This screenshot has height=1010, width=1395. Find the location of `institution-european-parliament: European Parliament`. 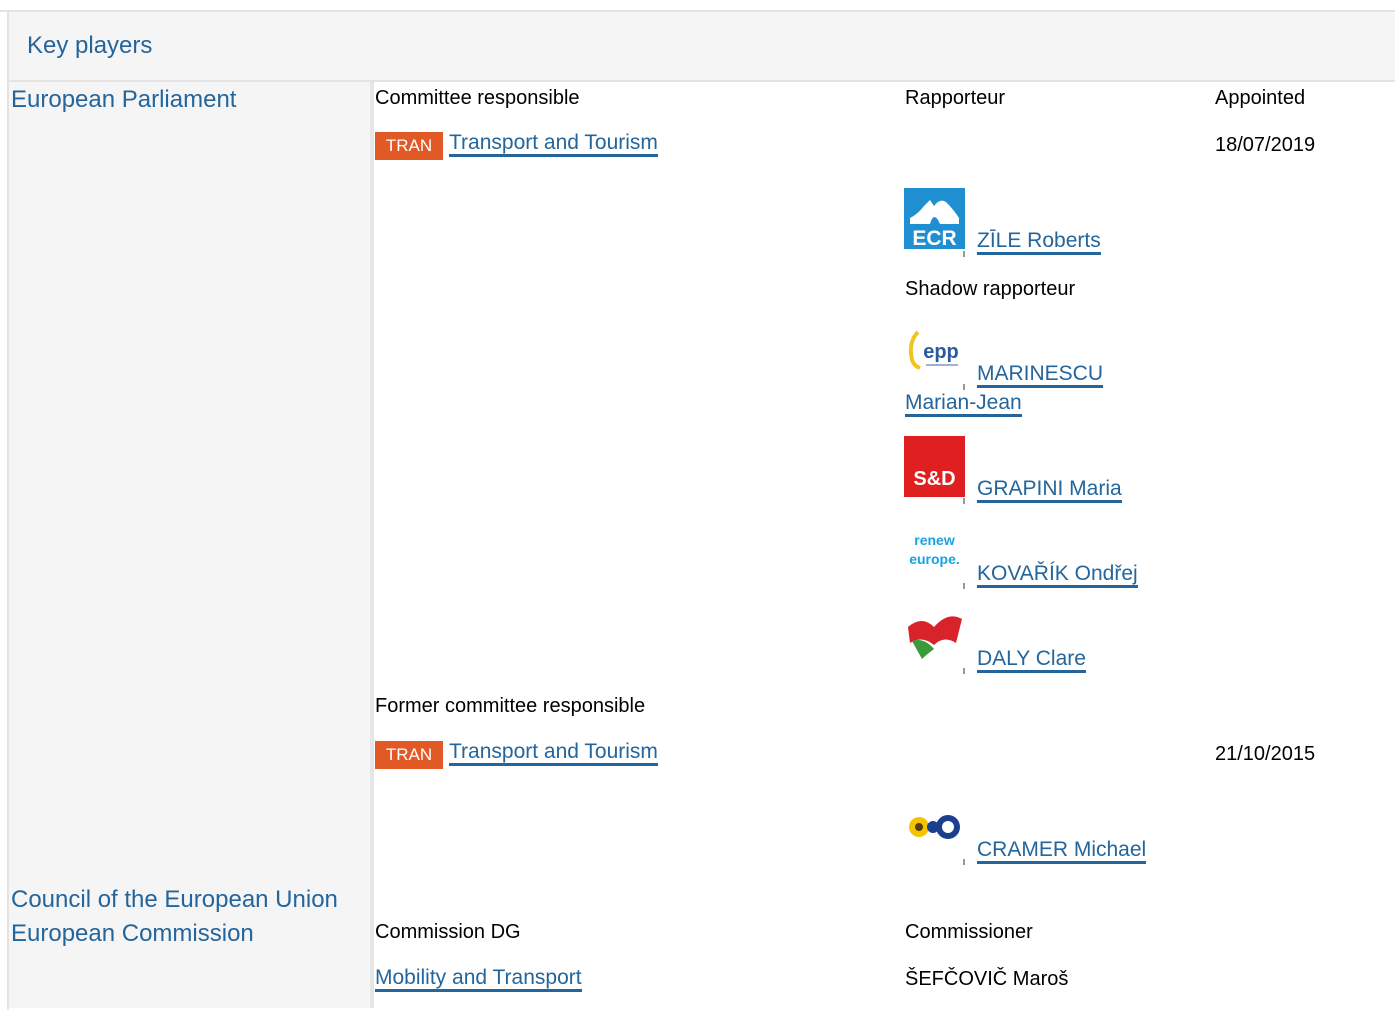

institution-european-parliament: European Parliament is located at coordinates (124, 99).